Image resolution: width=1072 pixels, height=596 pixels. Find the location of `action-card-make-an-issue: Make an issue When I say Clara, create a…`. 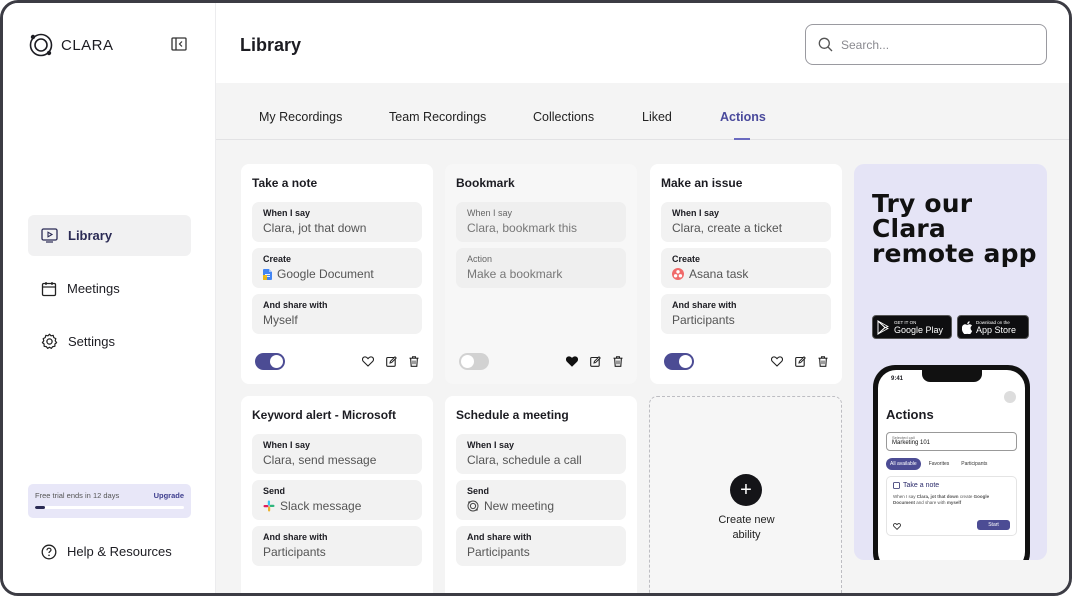

action-card-make-an-issue: Make an issue When I say Clara, create a… is located at coordinates (746, 274).